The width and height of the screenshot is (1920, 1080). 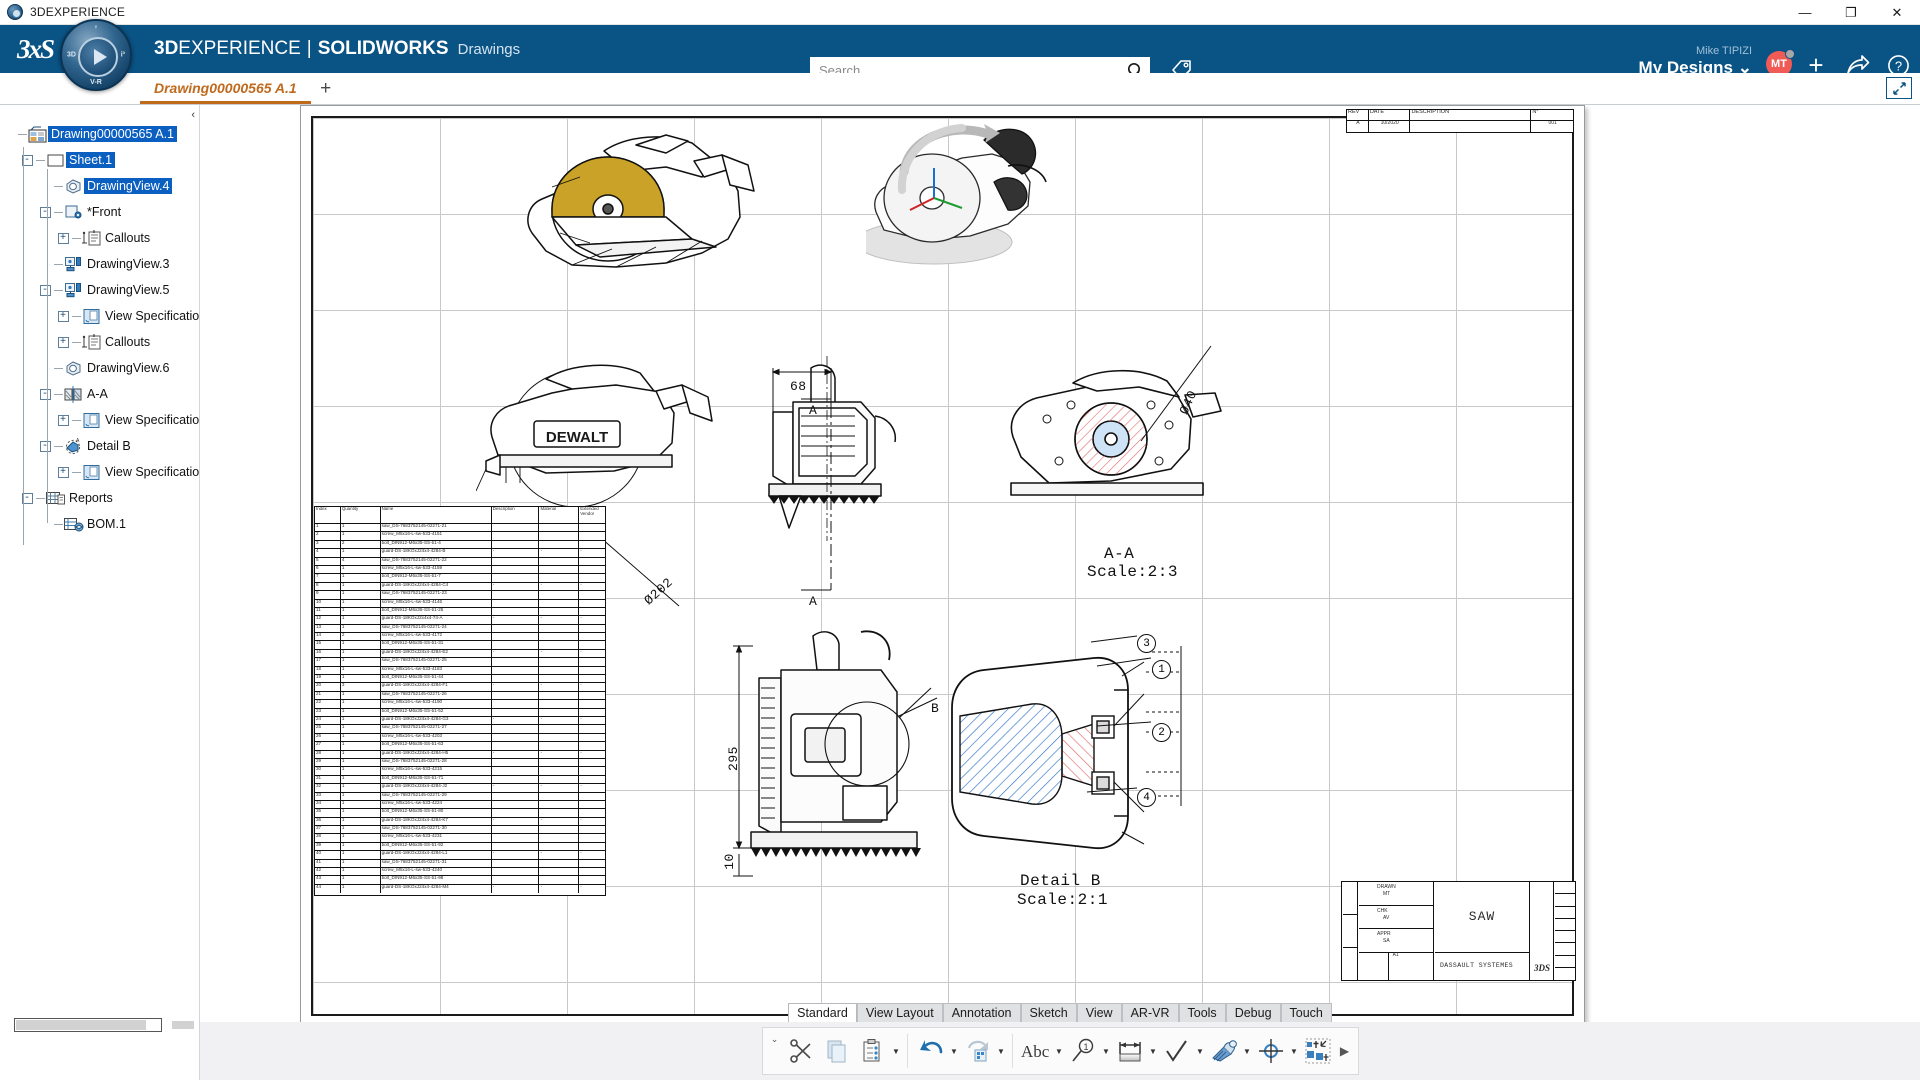 What do you see at coordinates (1200, 1051) in the screenshot?
I see `surface-finish-button-caret: ▼` at bounding box center [1200, 1051].